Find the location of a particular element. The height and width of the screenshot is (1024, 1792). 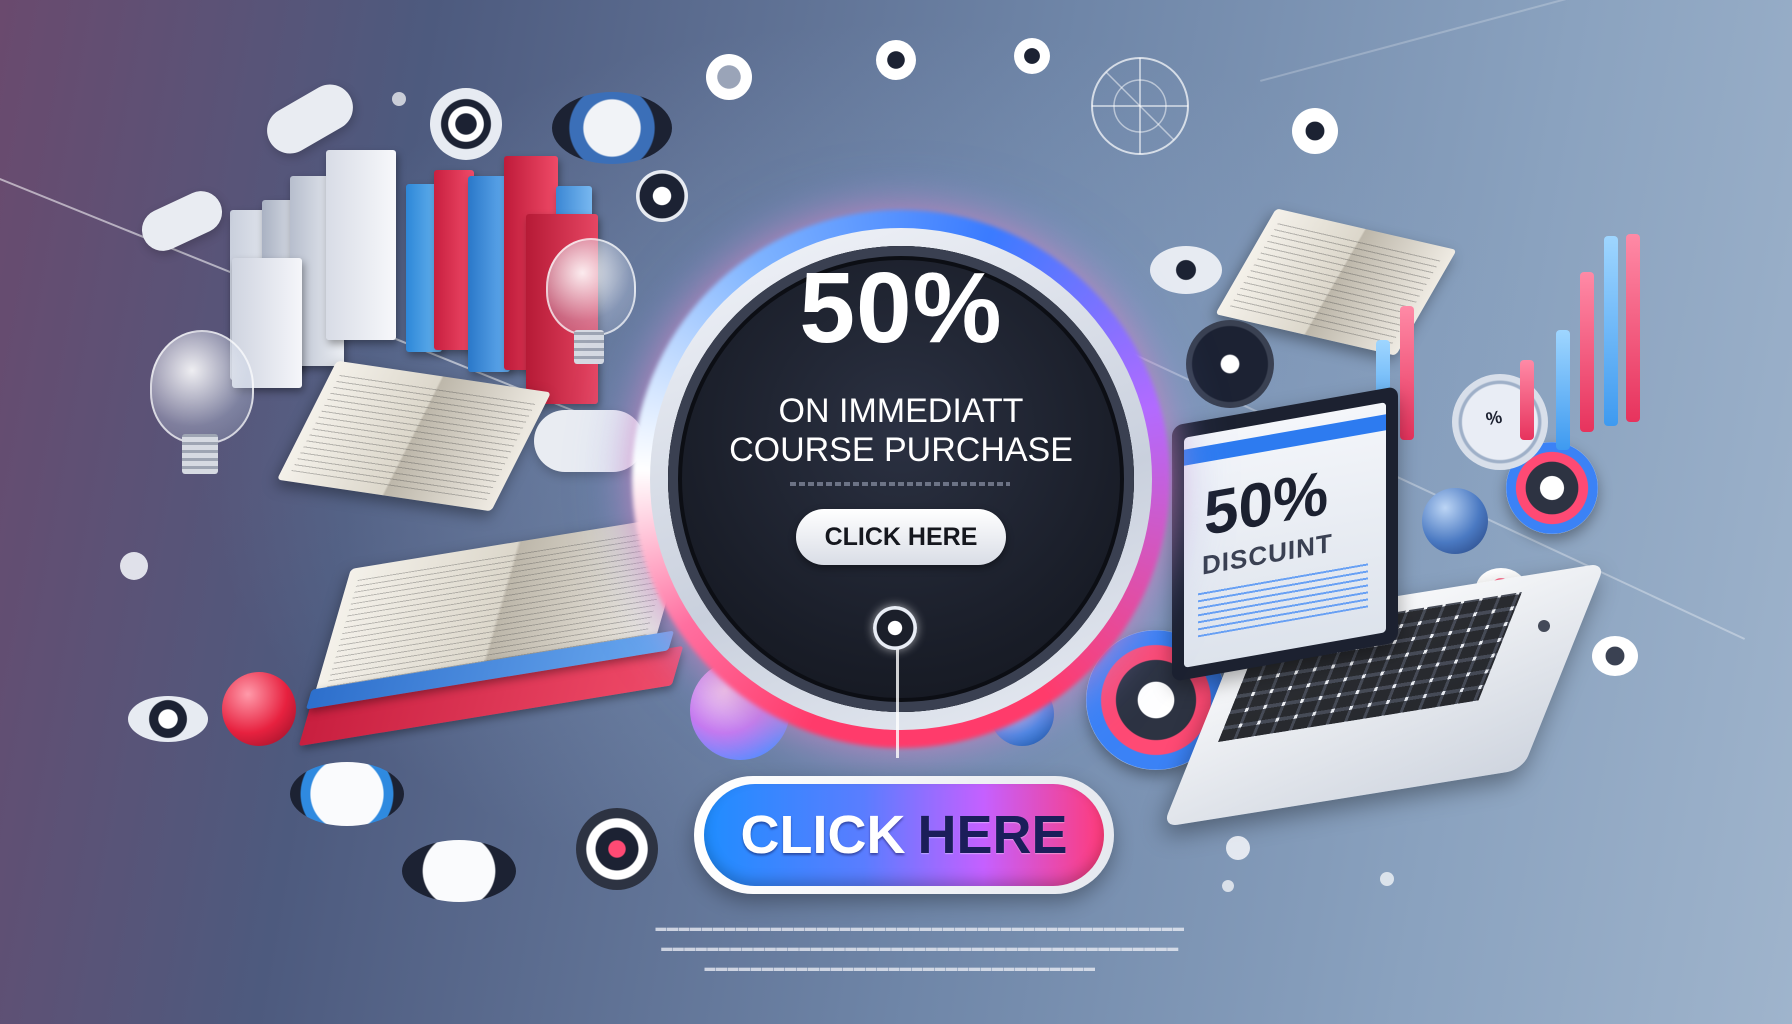

click-here-button-small: CLICK HERE is located at coordinates (901, 537).